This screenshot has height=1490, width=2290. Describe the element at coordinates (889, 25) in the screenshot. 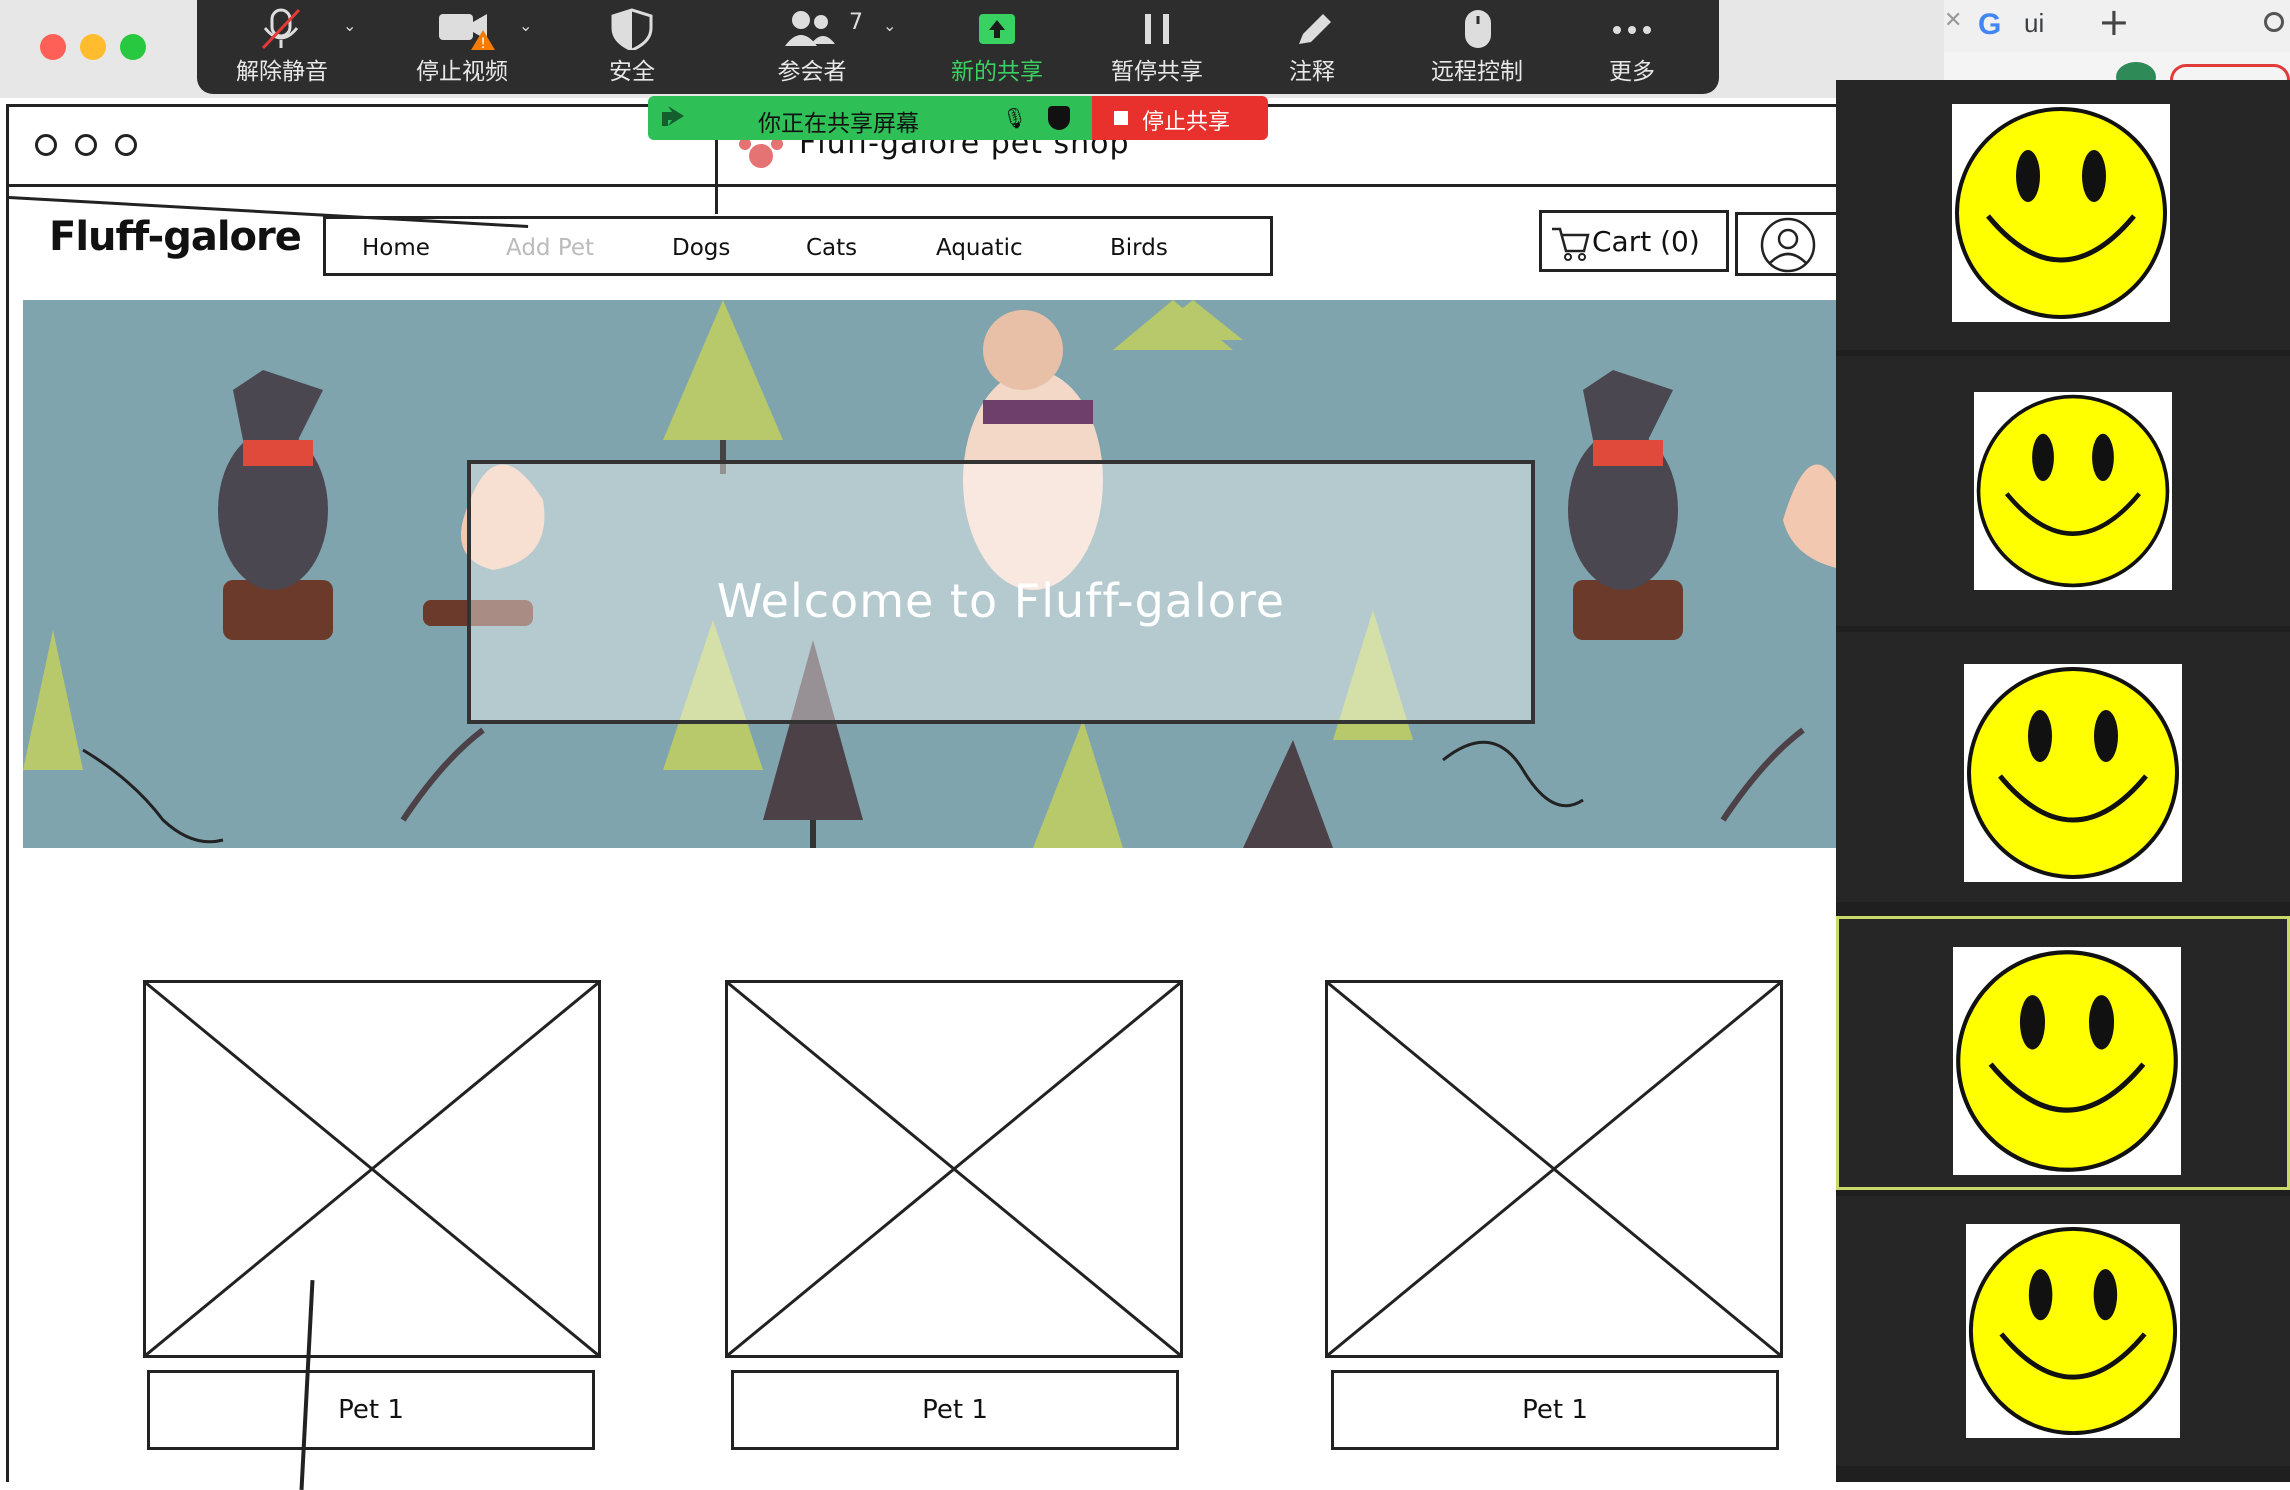

I see `participants-chevron-icon: ⌄` at that location.